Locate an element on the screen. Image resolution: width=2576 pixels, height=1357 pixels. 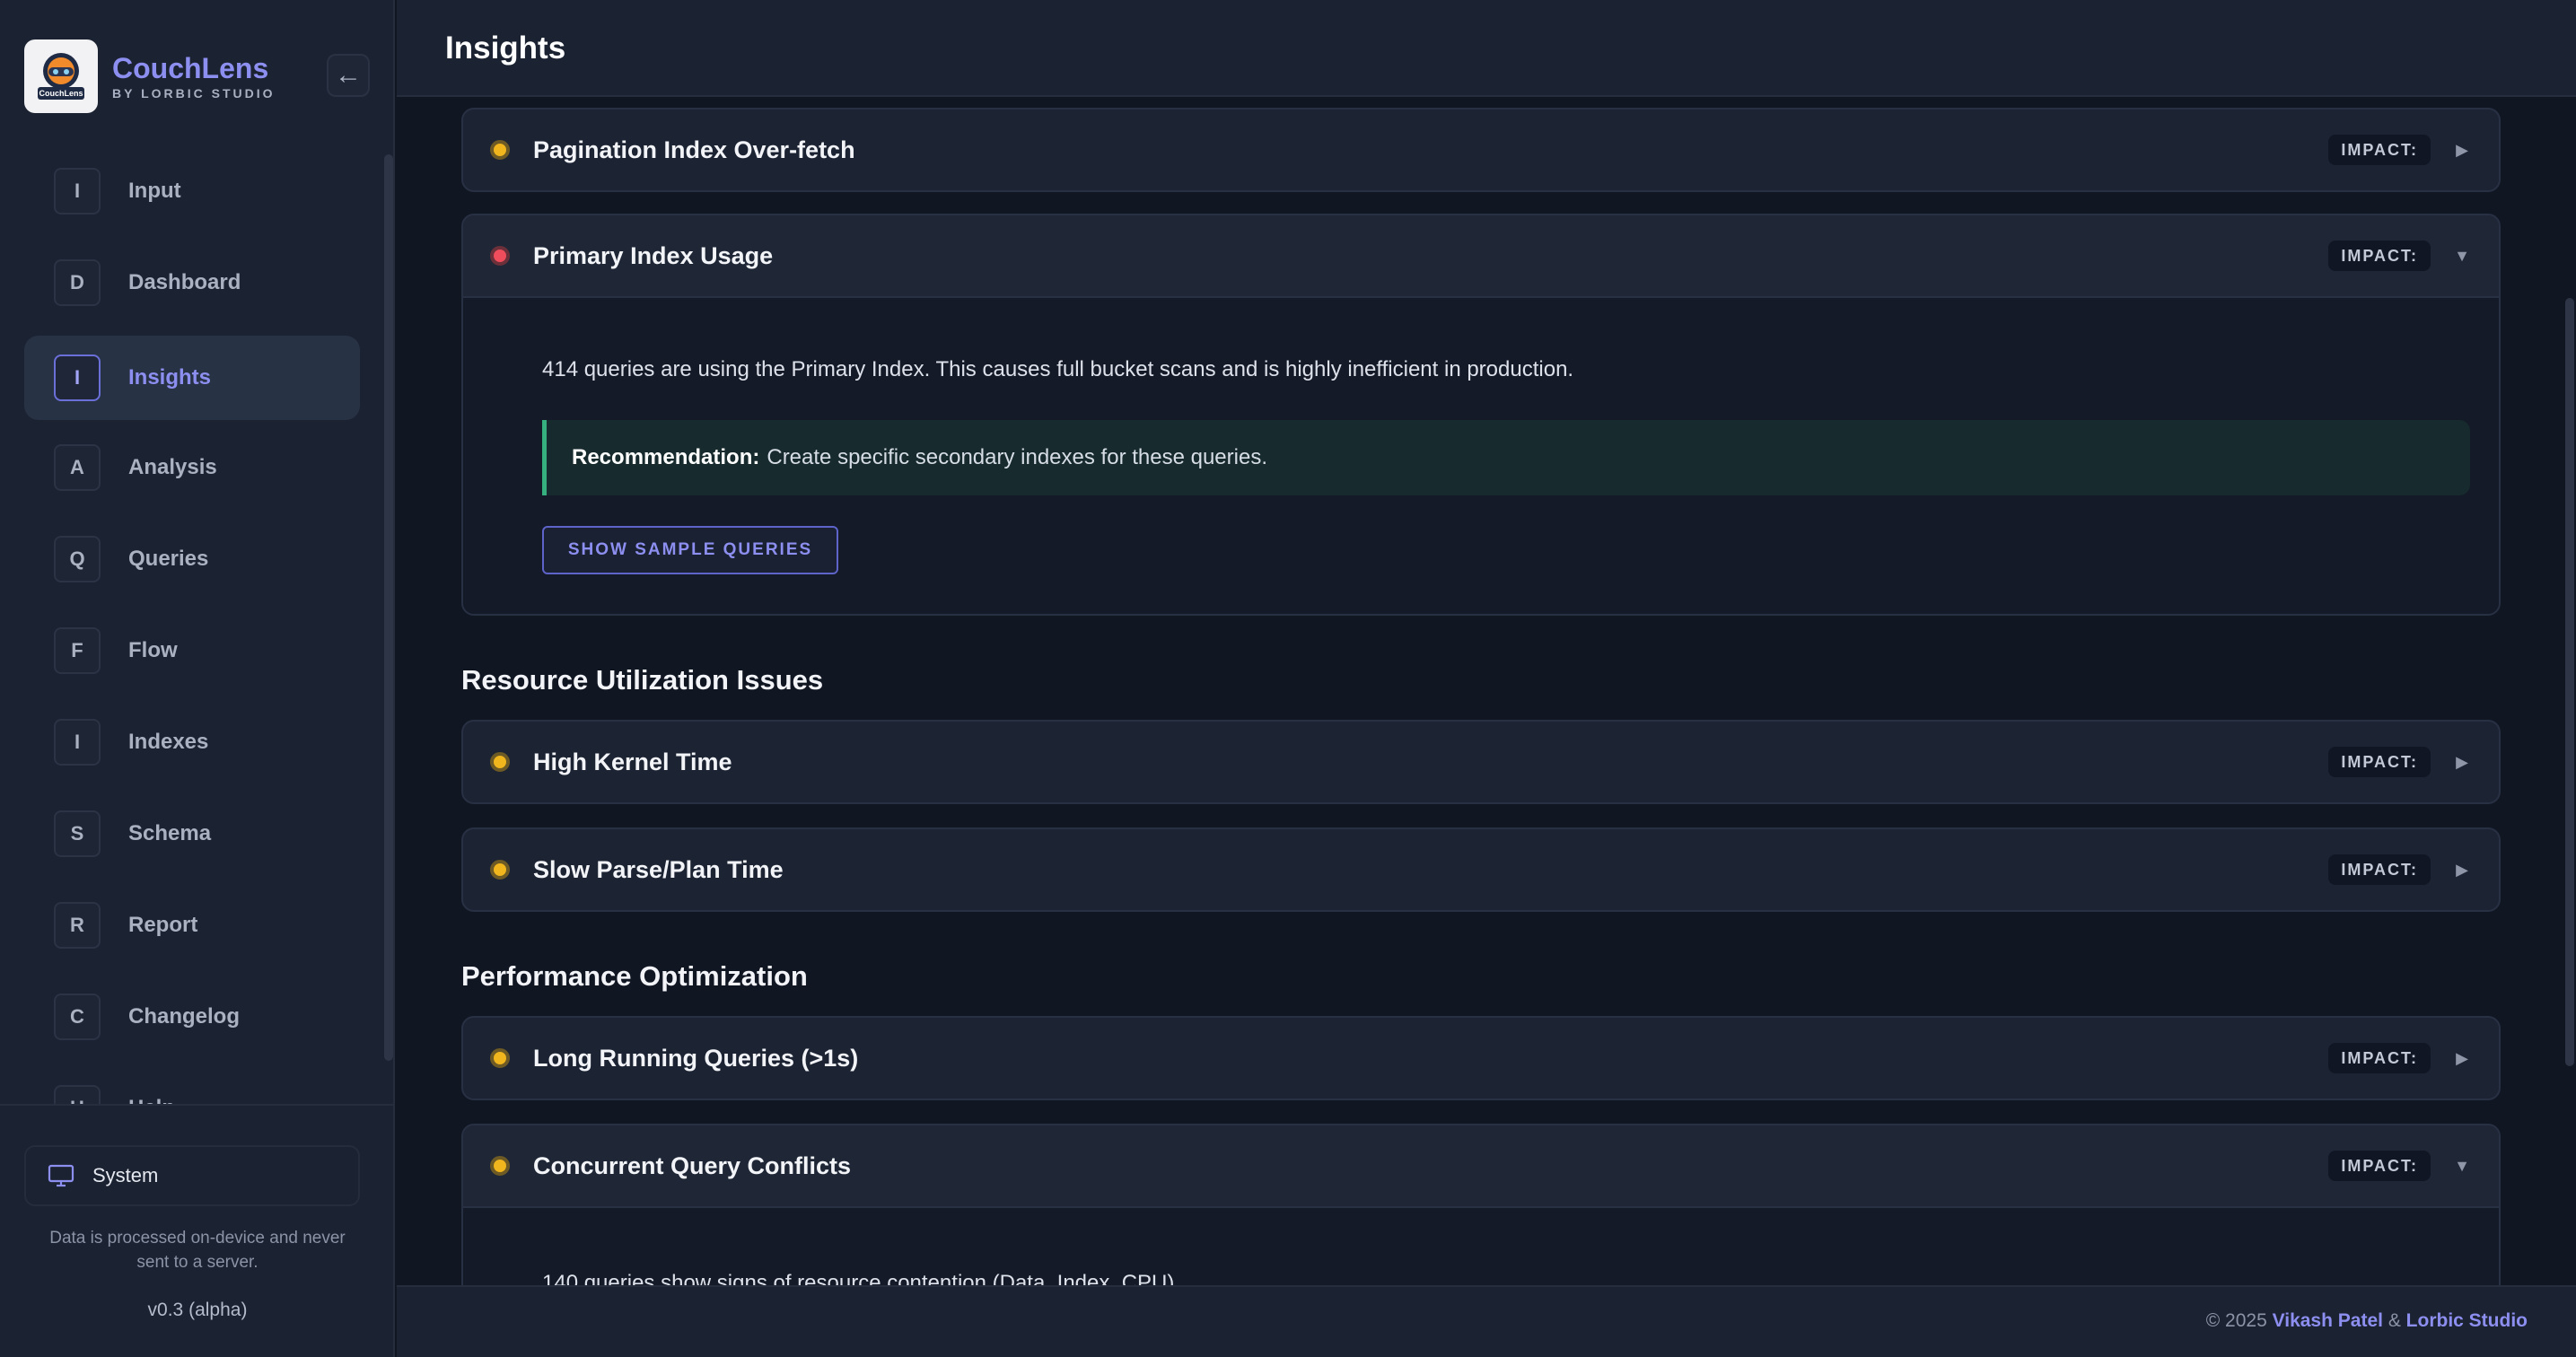
sidebar-item-label: Changelog is located at coordinates (184, 1016).